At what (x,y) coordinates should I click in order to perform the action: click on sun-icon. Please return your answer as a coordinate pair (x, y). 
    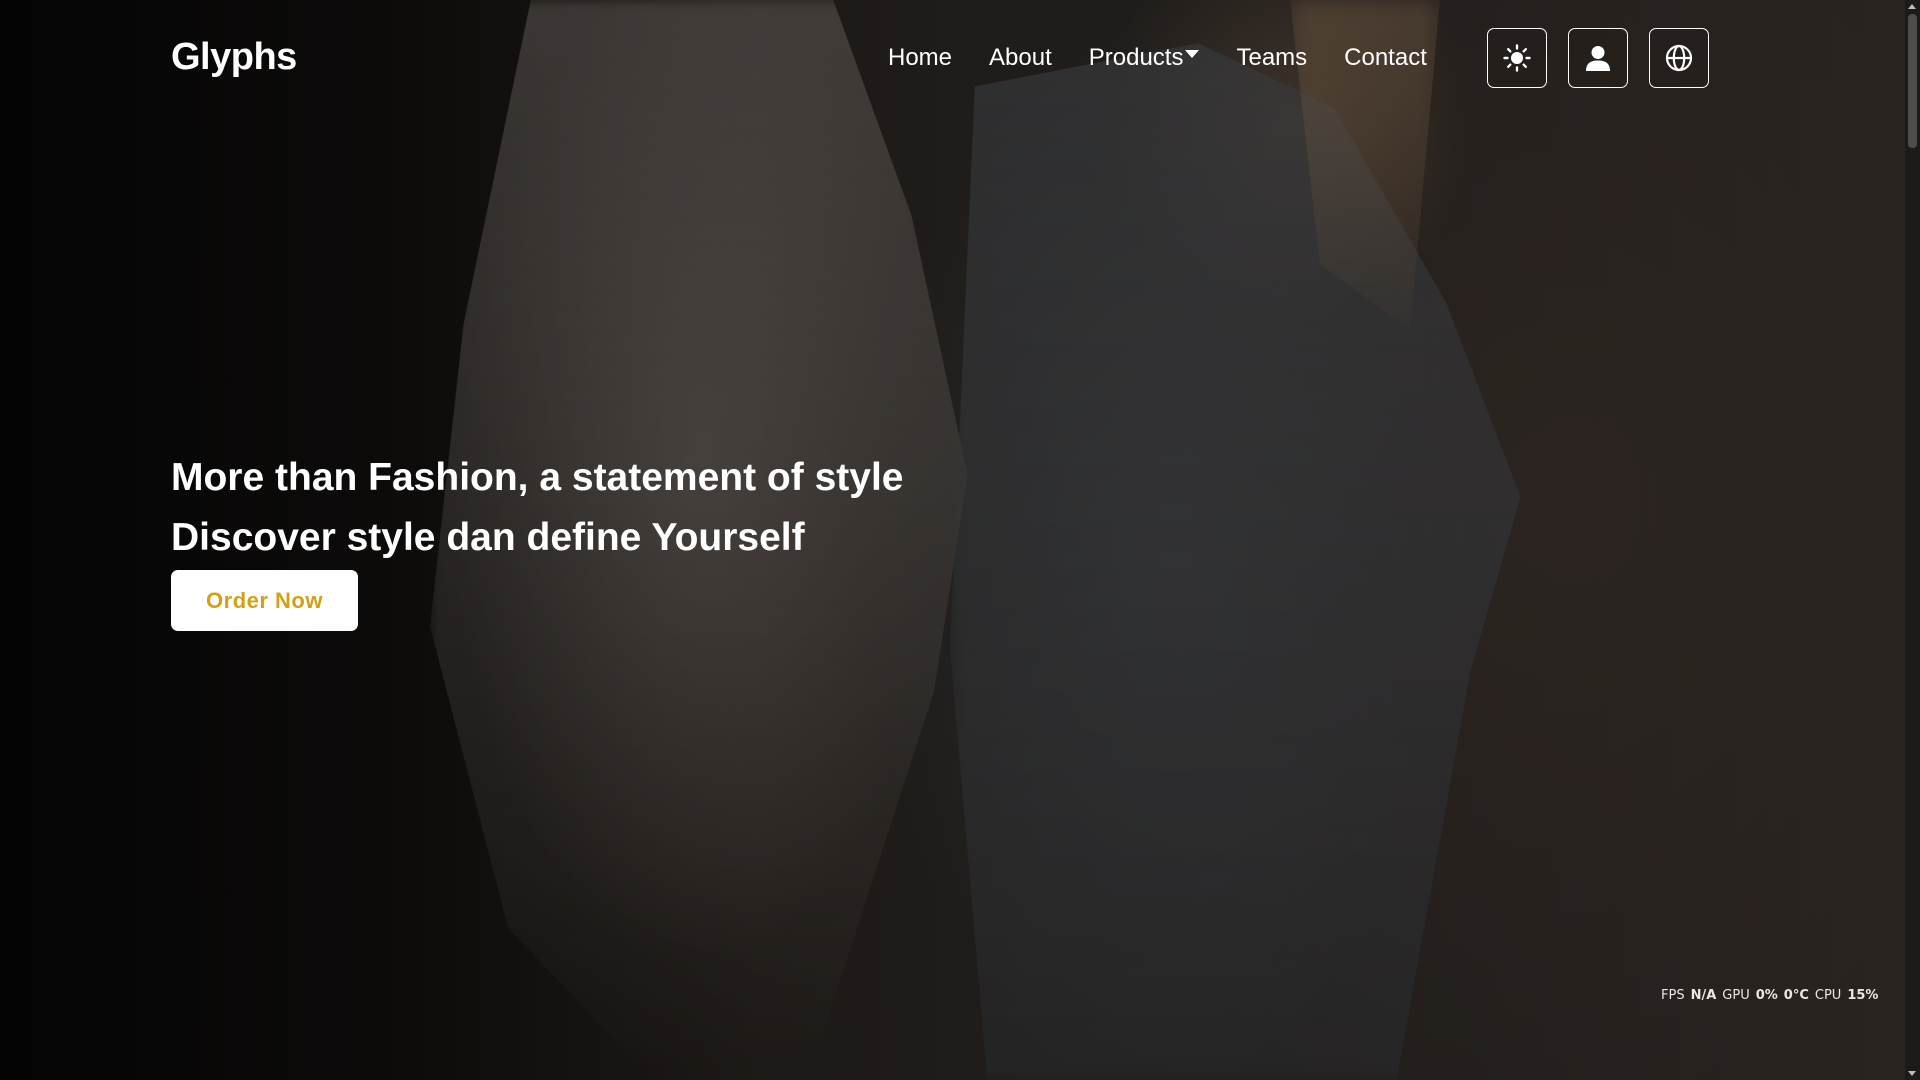
    Looking at the image, I should click on (1517, 58).